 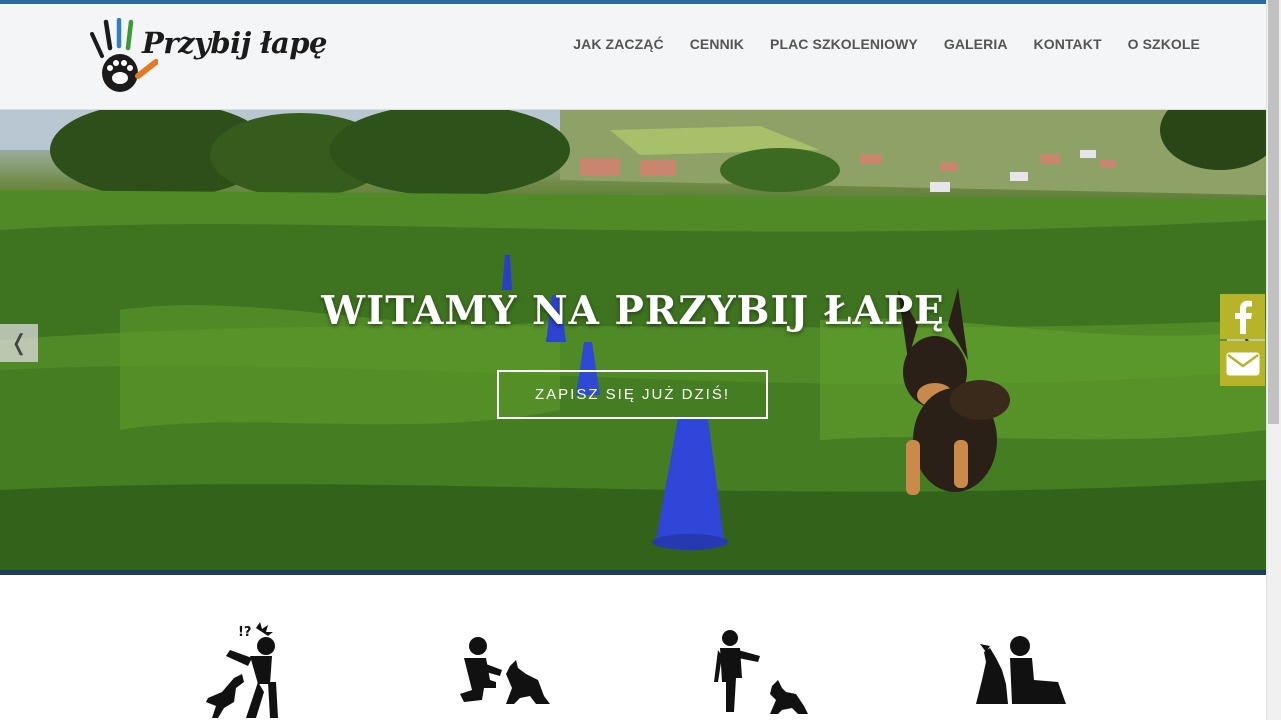 I want to click on feature-confused-person-with-dog: !?, so click(x=241, y=671).